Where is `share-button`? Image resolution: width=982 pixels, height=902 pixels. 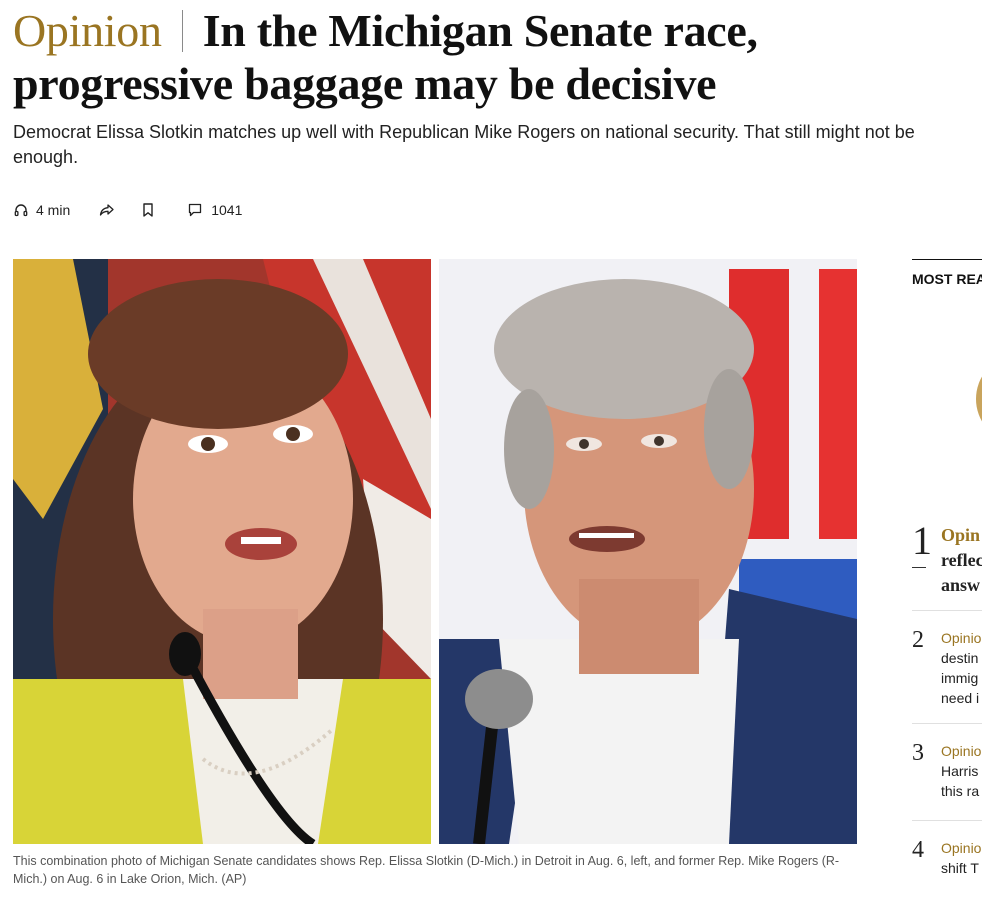
share-button is located at coordinates (106, 210).